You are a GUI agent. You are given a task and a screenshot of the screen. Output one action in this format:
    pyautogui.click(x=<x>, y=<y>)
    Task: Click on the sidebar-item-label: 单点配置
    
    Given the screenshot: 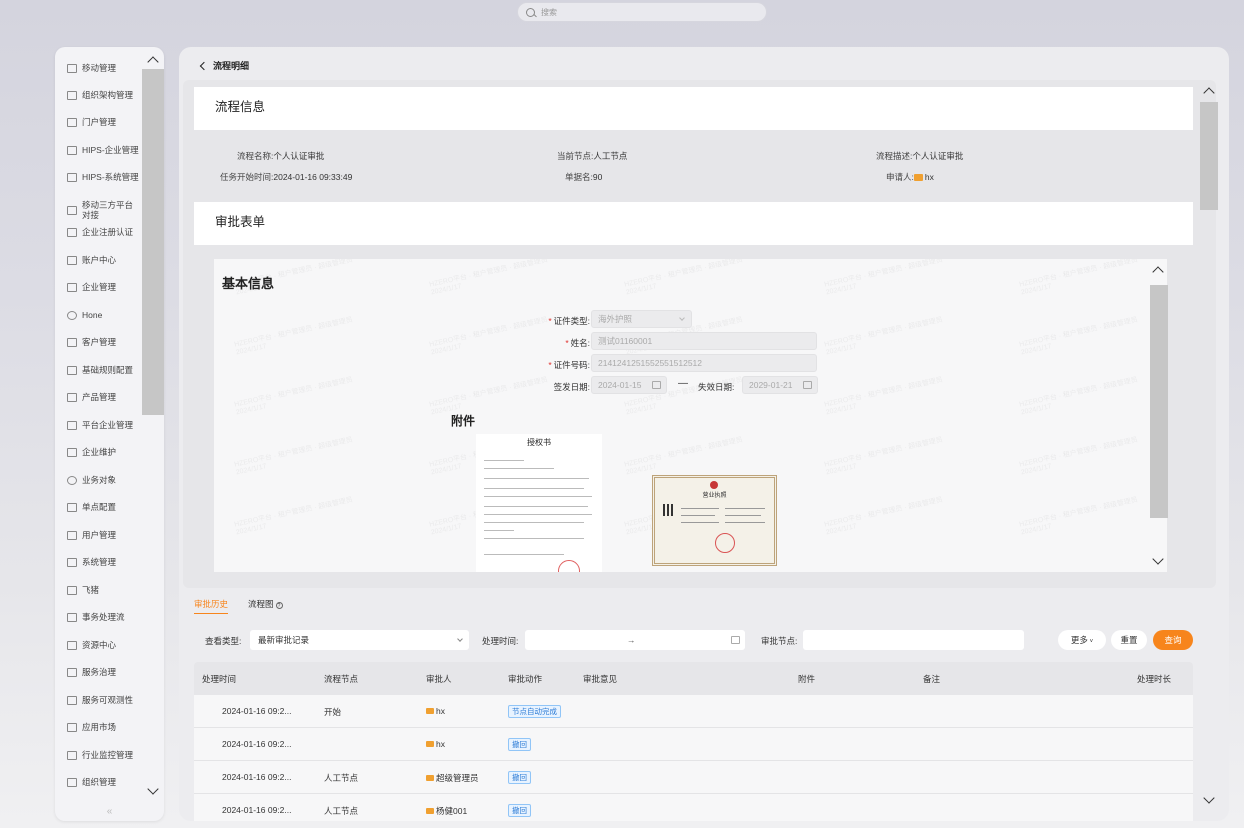 What is the action you would take?
    pyautogui.click(x=99, y=507)
    